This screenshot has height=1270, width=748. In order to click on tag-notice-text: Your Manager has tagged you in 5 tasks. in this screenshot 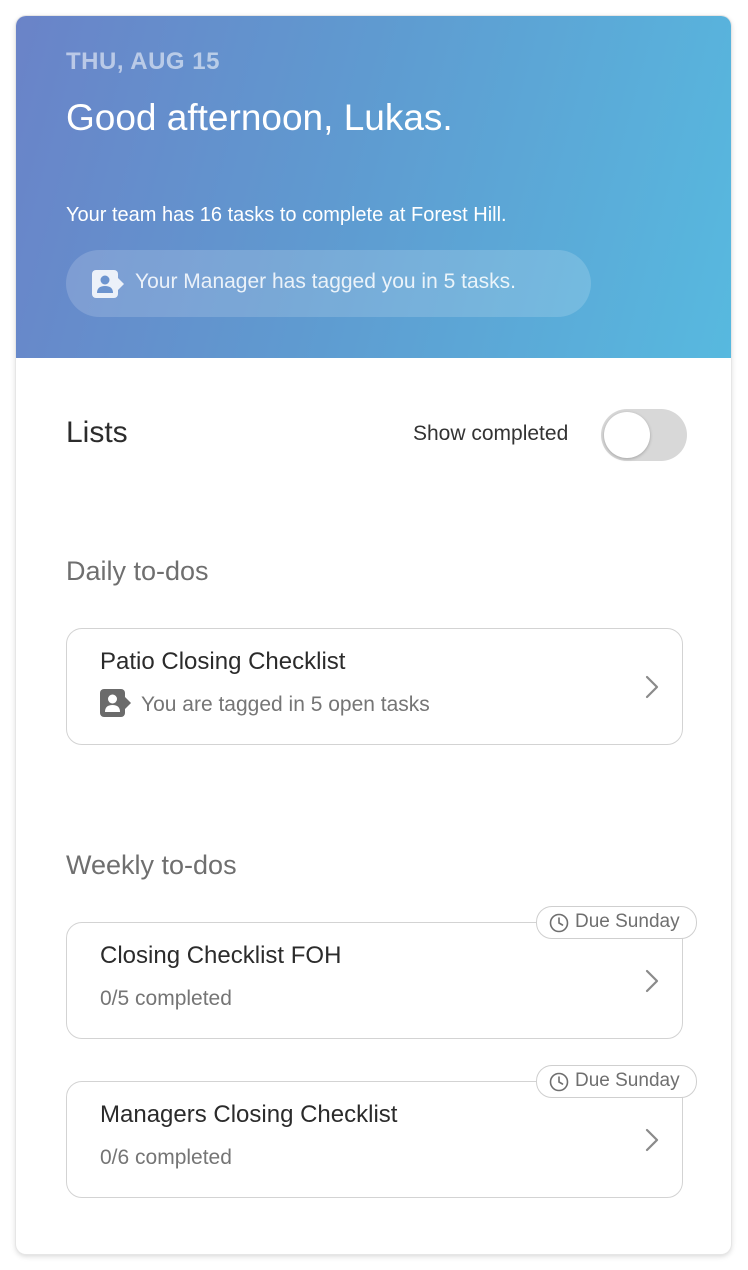, I will do `click(325, 281)`.